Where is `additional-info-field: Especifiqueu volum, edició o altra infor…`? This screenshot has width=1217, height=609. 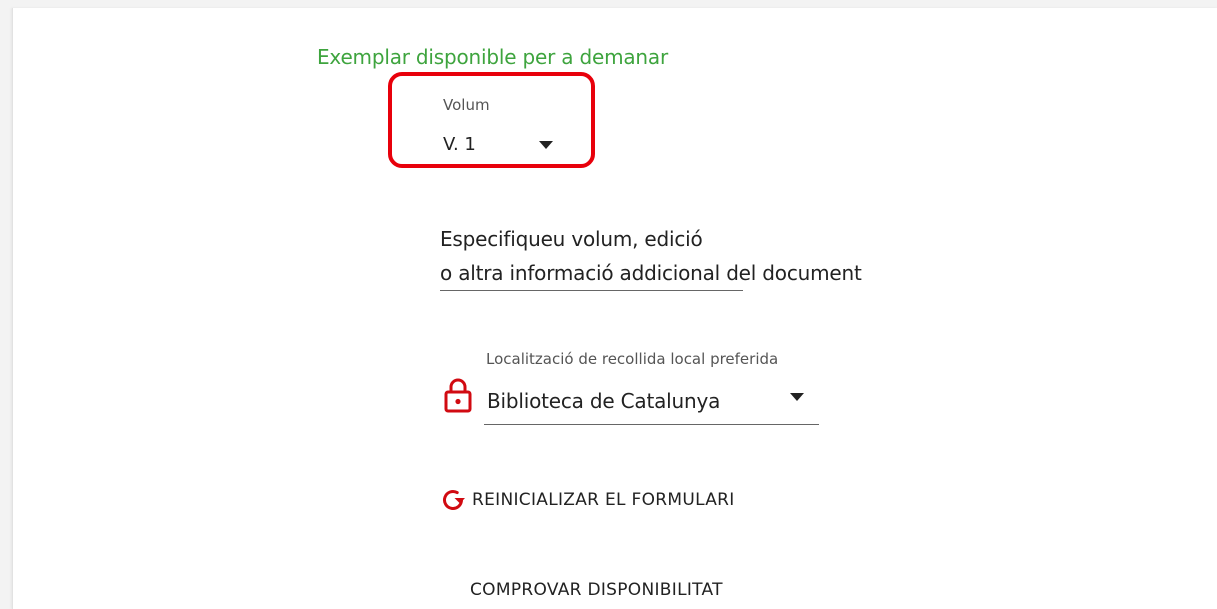 additional-info-field: Especifiqueu volum, edició o altra infor… is located at coordinates (690, 257).